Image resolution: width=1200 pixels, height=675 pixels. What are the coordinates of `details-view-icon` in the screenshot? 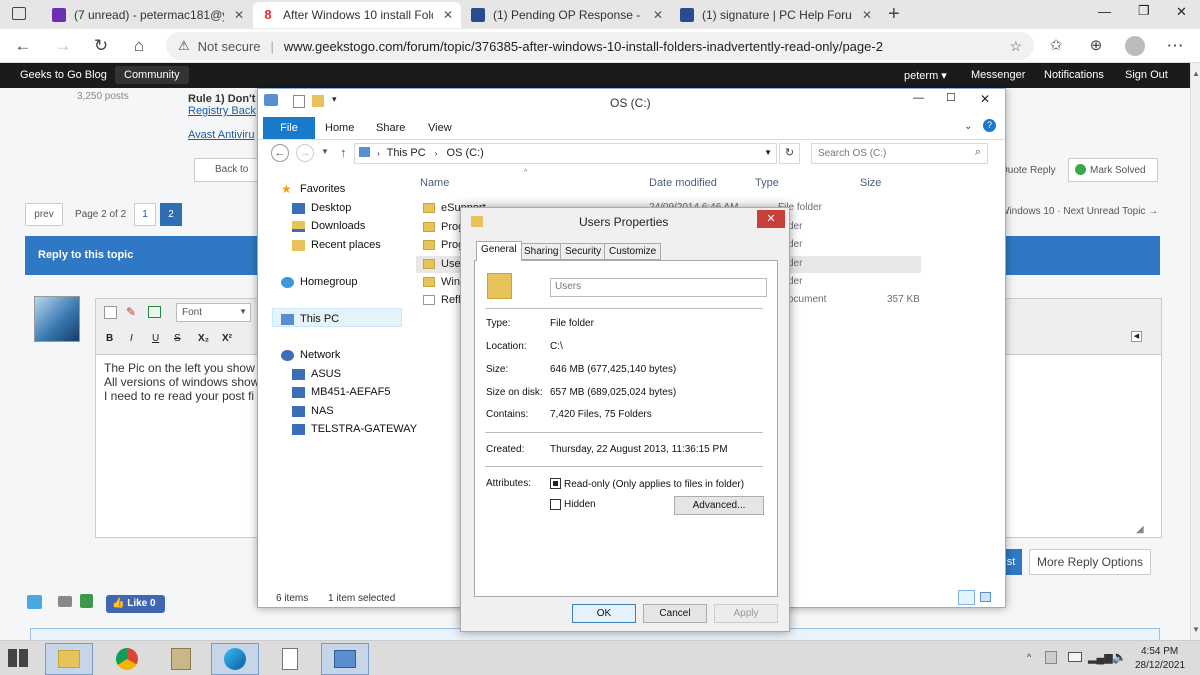 It's located at (966, 597).